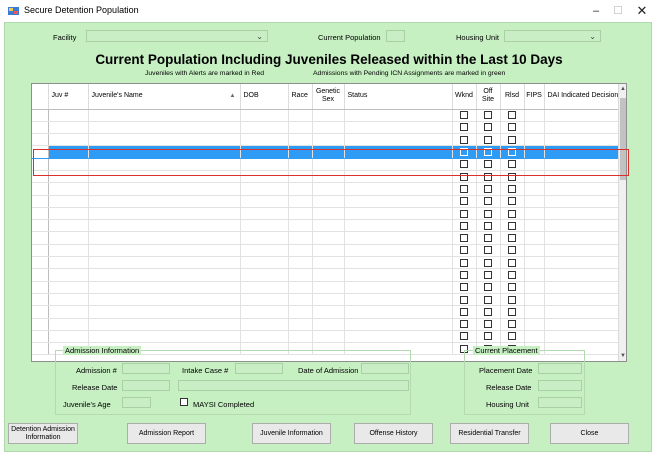 Image resolution: width=656 pixels, height=454 pixels. I want to click on maximize-button: ☐, so click(618, 11).